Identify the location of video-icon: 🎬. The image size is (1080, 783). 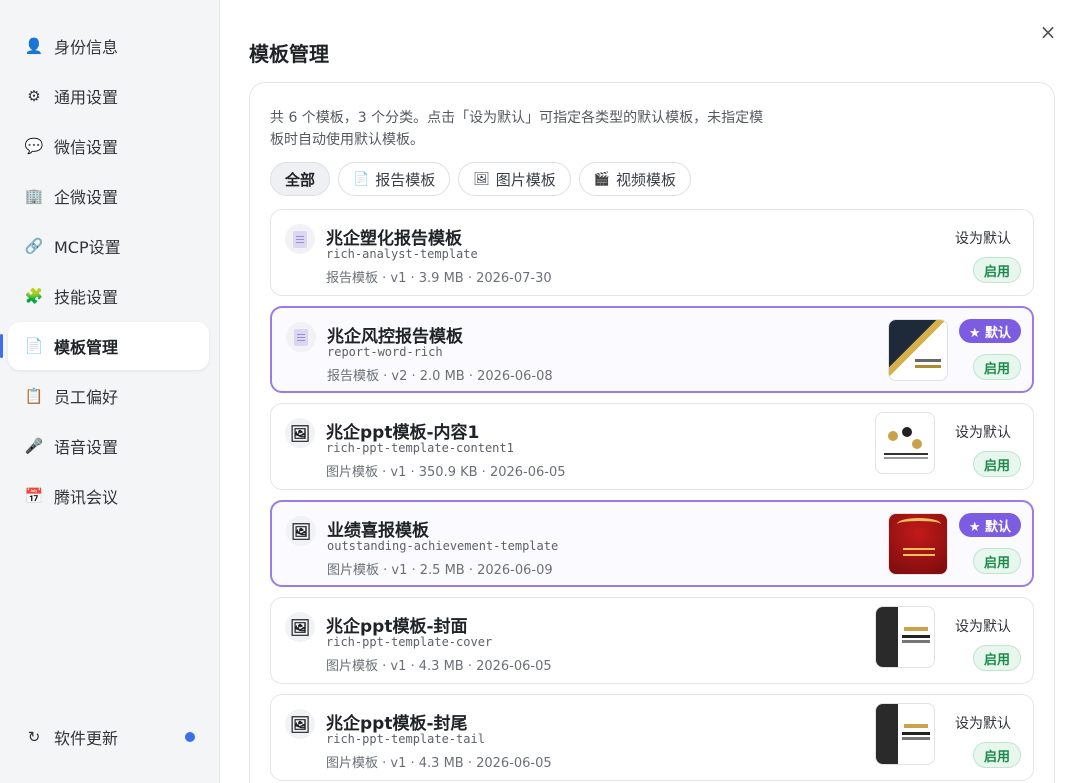
(601, 179).